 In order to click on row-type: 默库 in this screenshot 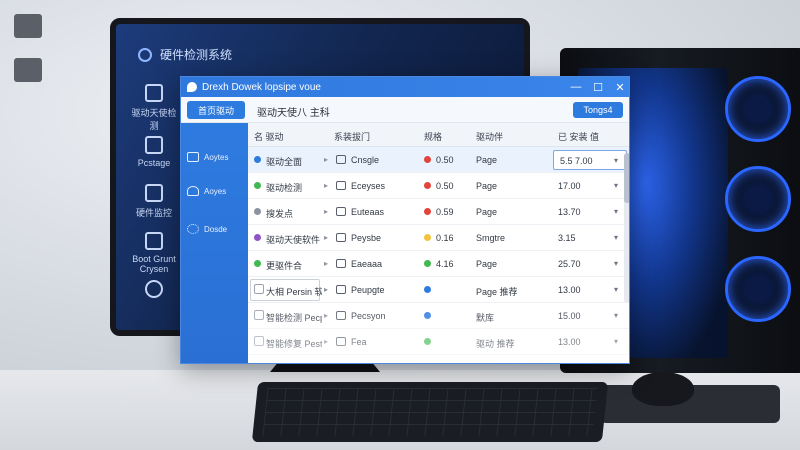, I will do `click(485, 318)`.